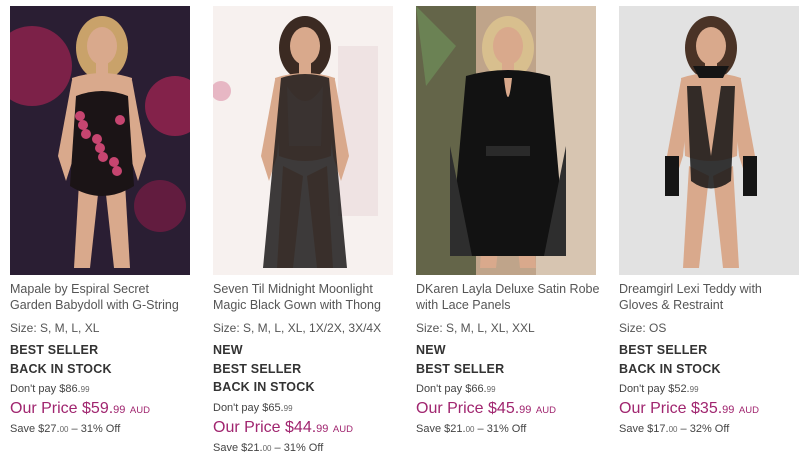  Describe the element at coordinates (305, 369) in the screenshot. I see `product-badges: NEW BEST SELLER BACK IN STOCK` at that location.